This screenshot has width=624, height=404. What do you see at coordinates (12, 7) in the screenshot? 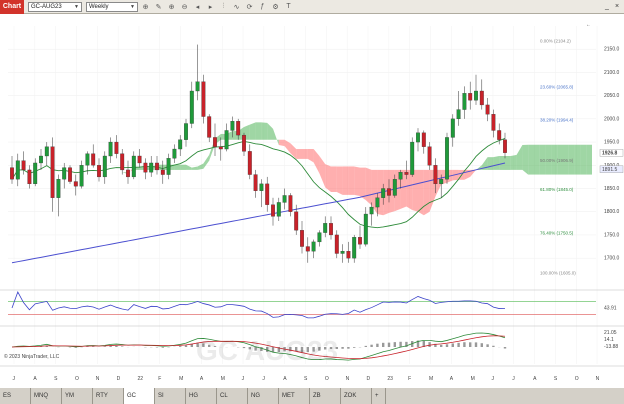
I see `chart-tab-label: Chart` at bounding box center [12, 7].